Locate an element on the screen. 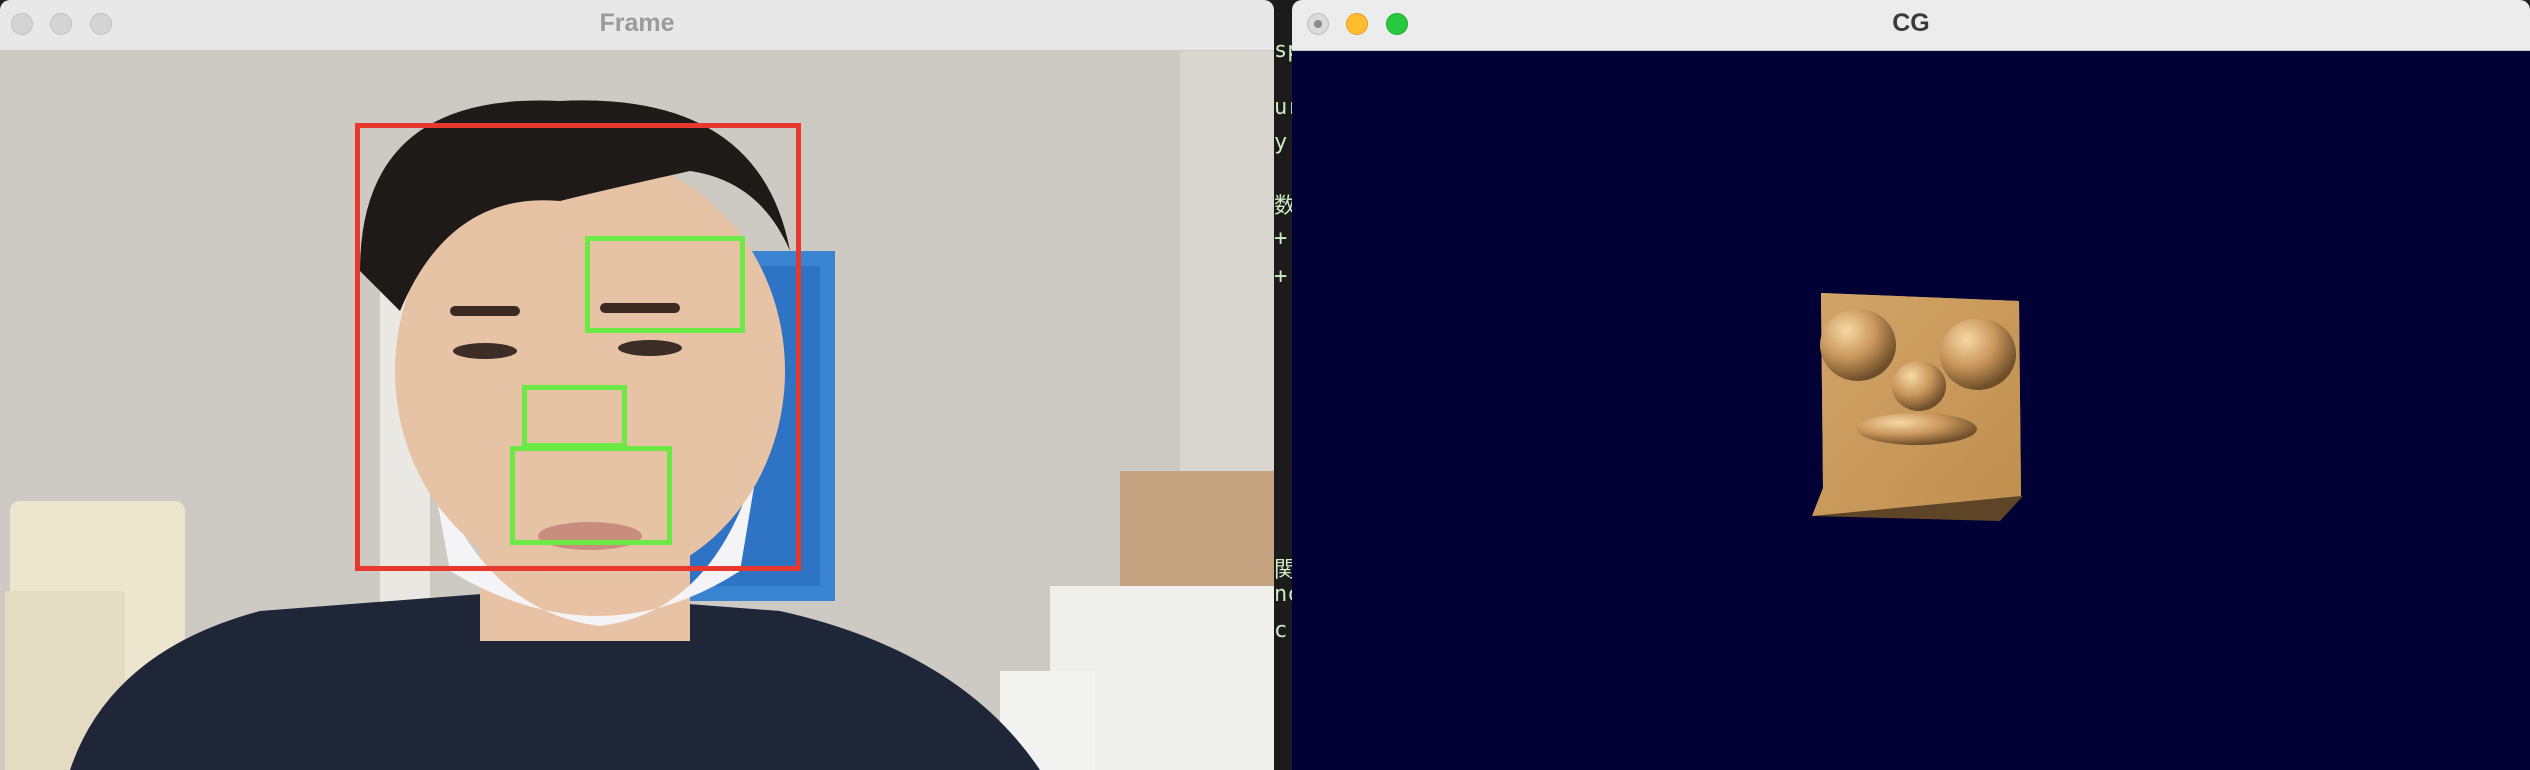 This screenshot has height=770, width=2530. code-fragment: y is located at coordinates (1281, 142).